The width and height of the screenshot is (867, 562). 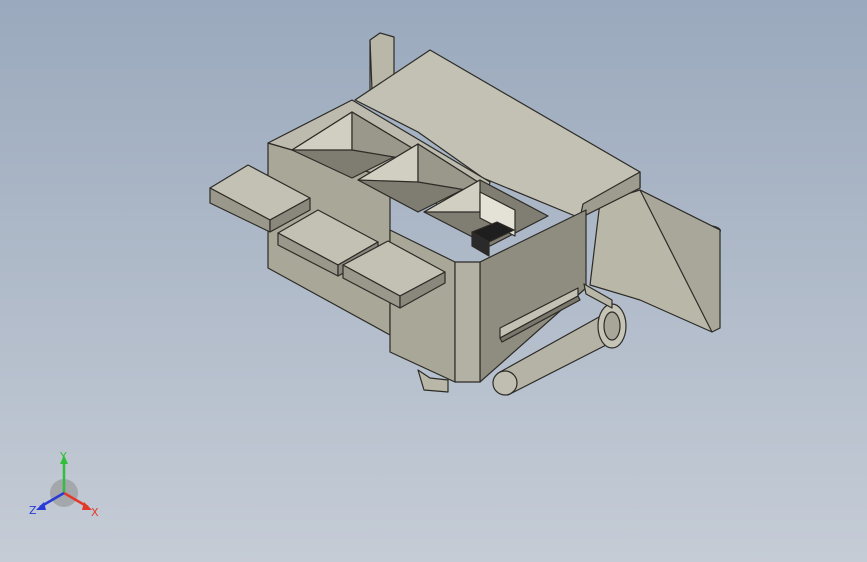 What do you see at coordinates (64, 484) in the screenshot?
I see `orientation-triad: Y X Z` at bounding box center [64, 484].